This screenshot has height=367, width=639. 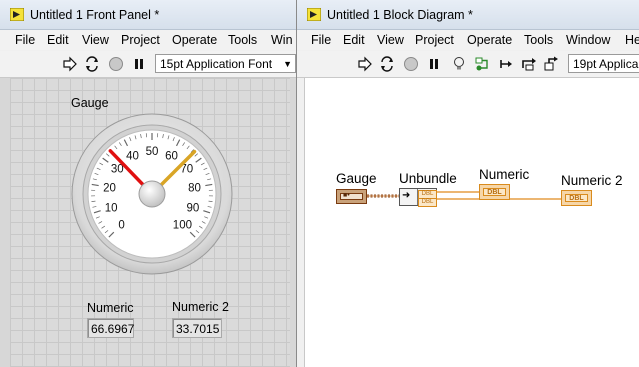 I want to click on menu-help: He, so click(x=632, y=40).